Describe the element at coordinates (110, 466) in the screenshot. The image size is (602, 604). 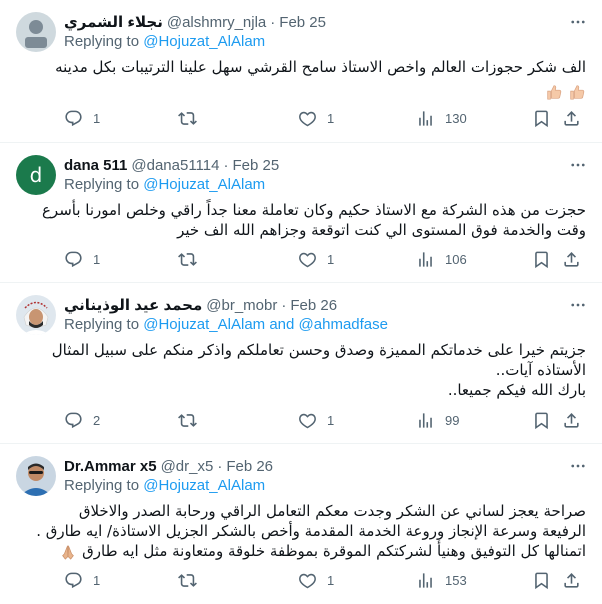
I see `display-name: Dr.Ammar x5` at that location.